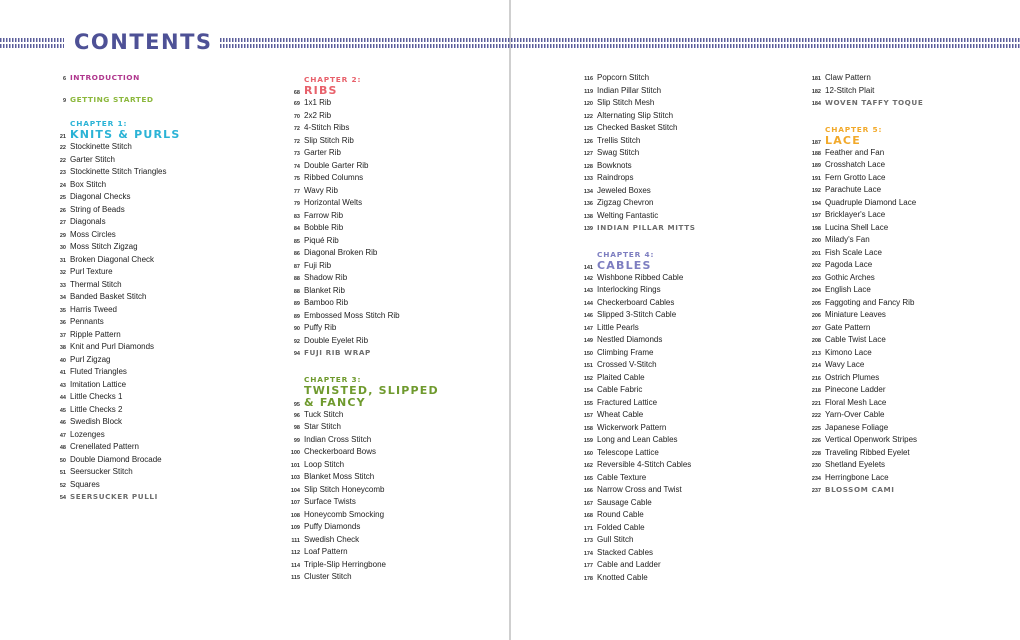 This screenshot has height=640, width=1020. What do you see at coordinates (392, 440) in the screenshot?
I see `toc-entry: 99 Indian Cross Stitch` at bounding box center [392, 440].